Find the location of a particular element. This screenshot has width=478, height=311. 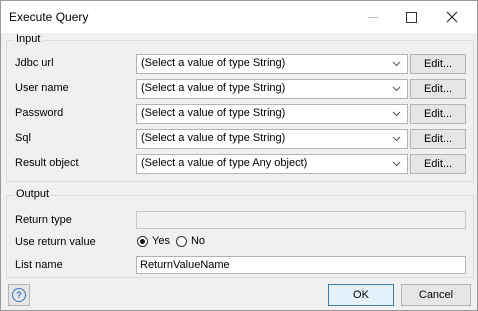

no-radio is located at coordinates (181, 241).